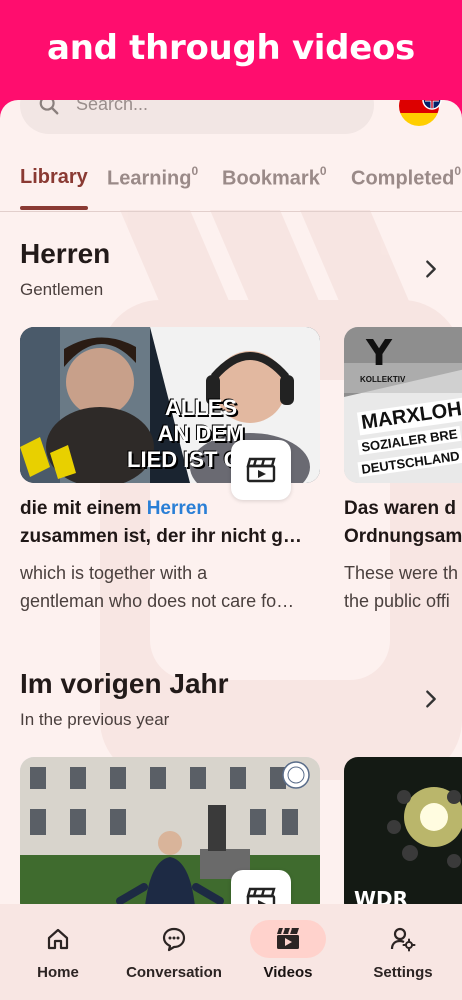 The height and width of the screenshot is (1000, 462). I want to click on language-flag-icon, so click(421, 115).